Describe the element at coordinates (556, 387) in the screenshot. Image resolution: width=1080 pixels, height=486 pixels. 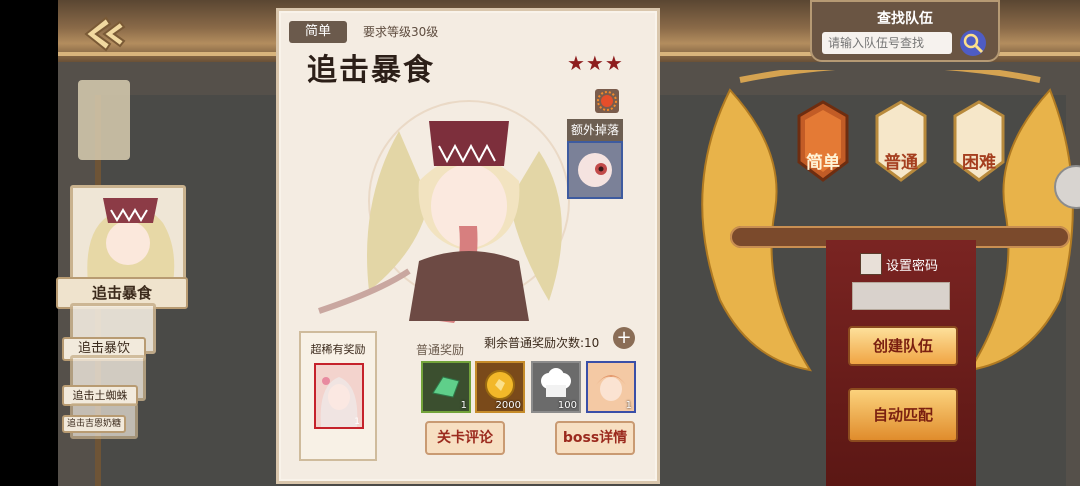
I see `reward-item: 100` at that location.